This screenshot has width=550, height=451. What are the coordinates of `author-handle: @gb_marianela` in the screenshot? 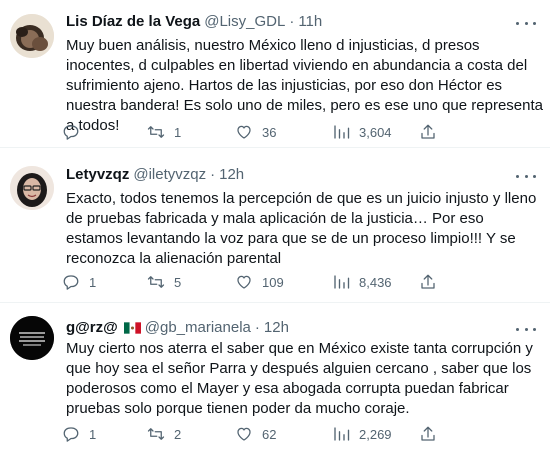 It's located at (198, 328).